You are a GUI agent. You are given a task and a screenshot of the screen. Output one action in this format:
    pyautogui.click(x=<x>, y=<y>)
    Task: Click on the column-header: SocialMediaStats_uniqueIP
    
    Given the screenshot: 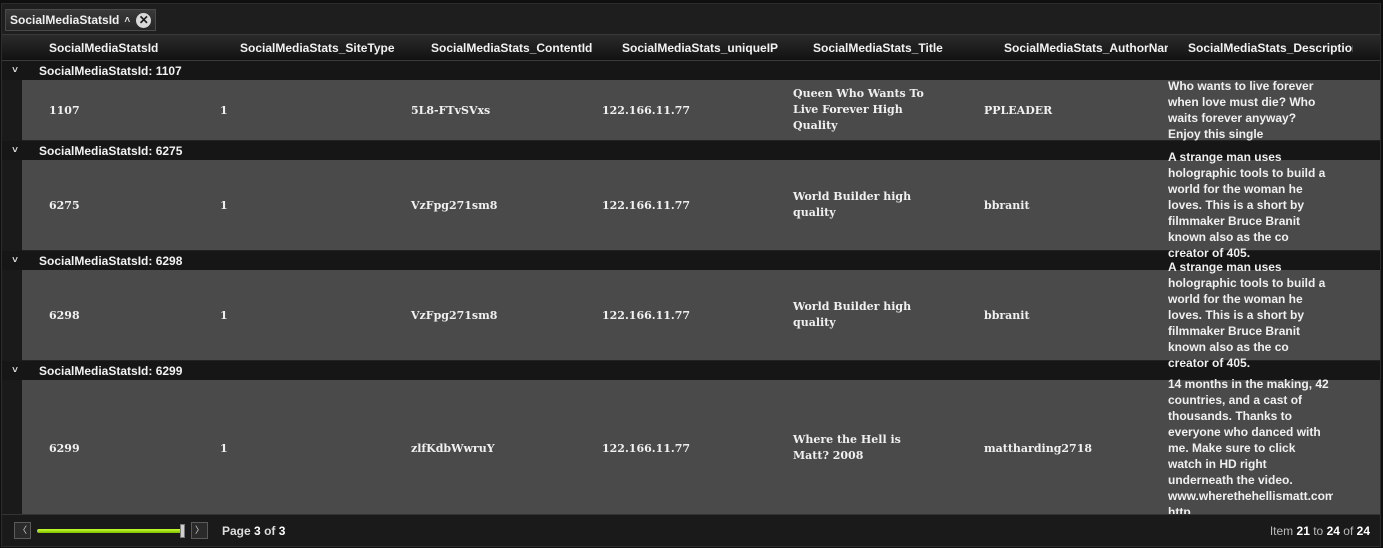 What is the action you would take?
    pyautogui.click(x=690, y=48)
    